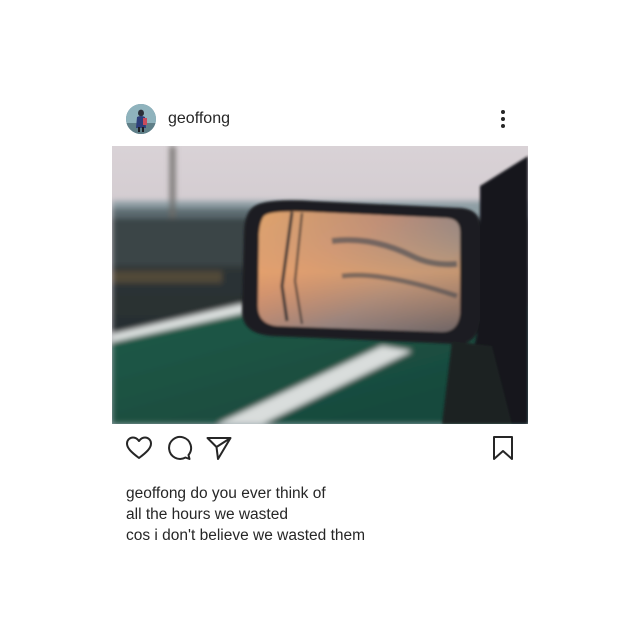 The width and height of the screenshot is (640, 640). I want to click on caption-line-1: geoffong do you ever think of, so click(316, 493).